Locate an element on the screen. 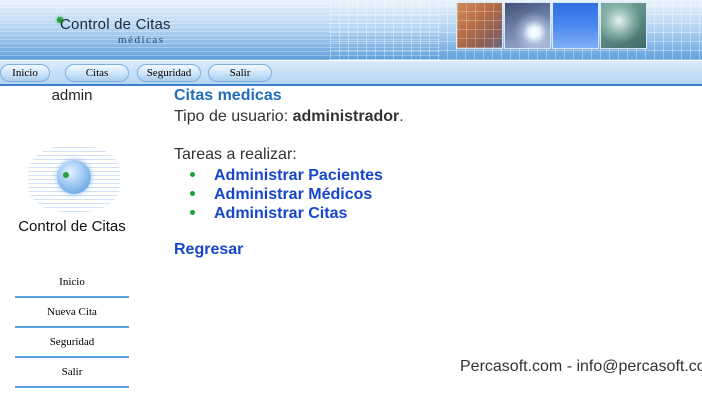  user-type-suffix: . is located at coordinates (401, 116).